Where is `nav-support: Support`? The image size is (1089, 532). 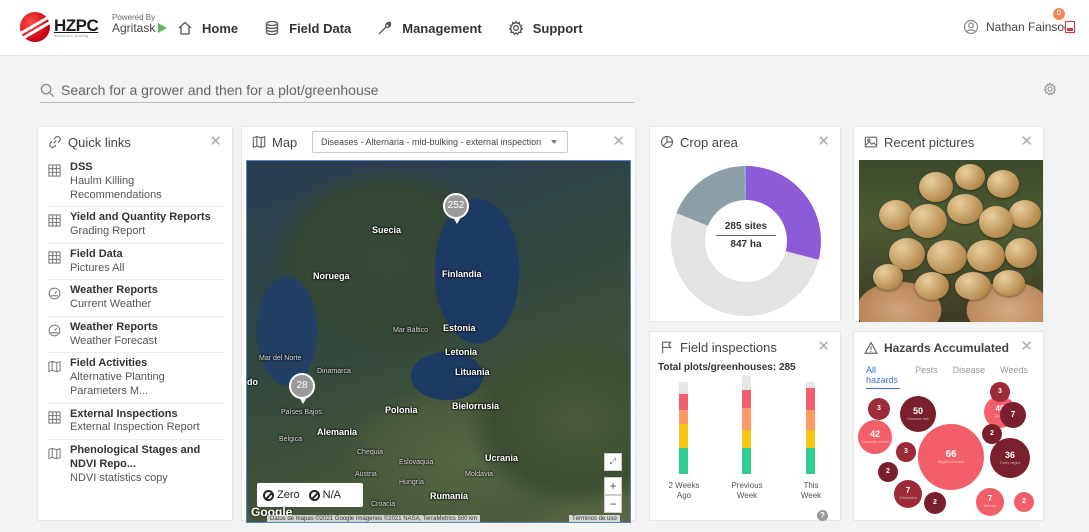
nav-support: Support is located at coordinates (545, 28).